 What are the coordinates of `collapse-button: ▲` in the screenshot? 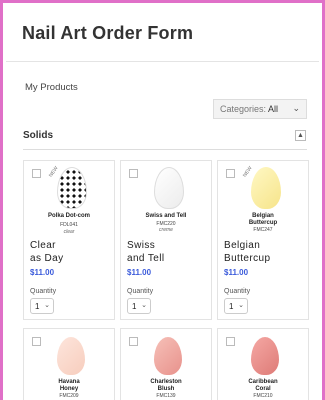 It's located at (300, 135).